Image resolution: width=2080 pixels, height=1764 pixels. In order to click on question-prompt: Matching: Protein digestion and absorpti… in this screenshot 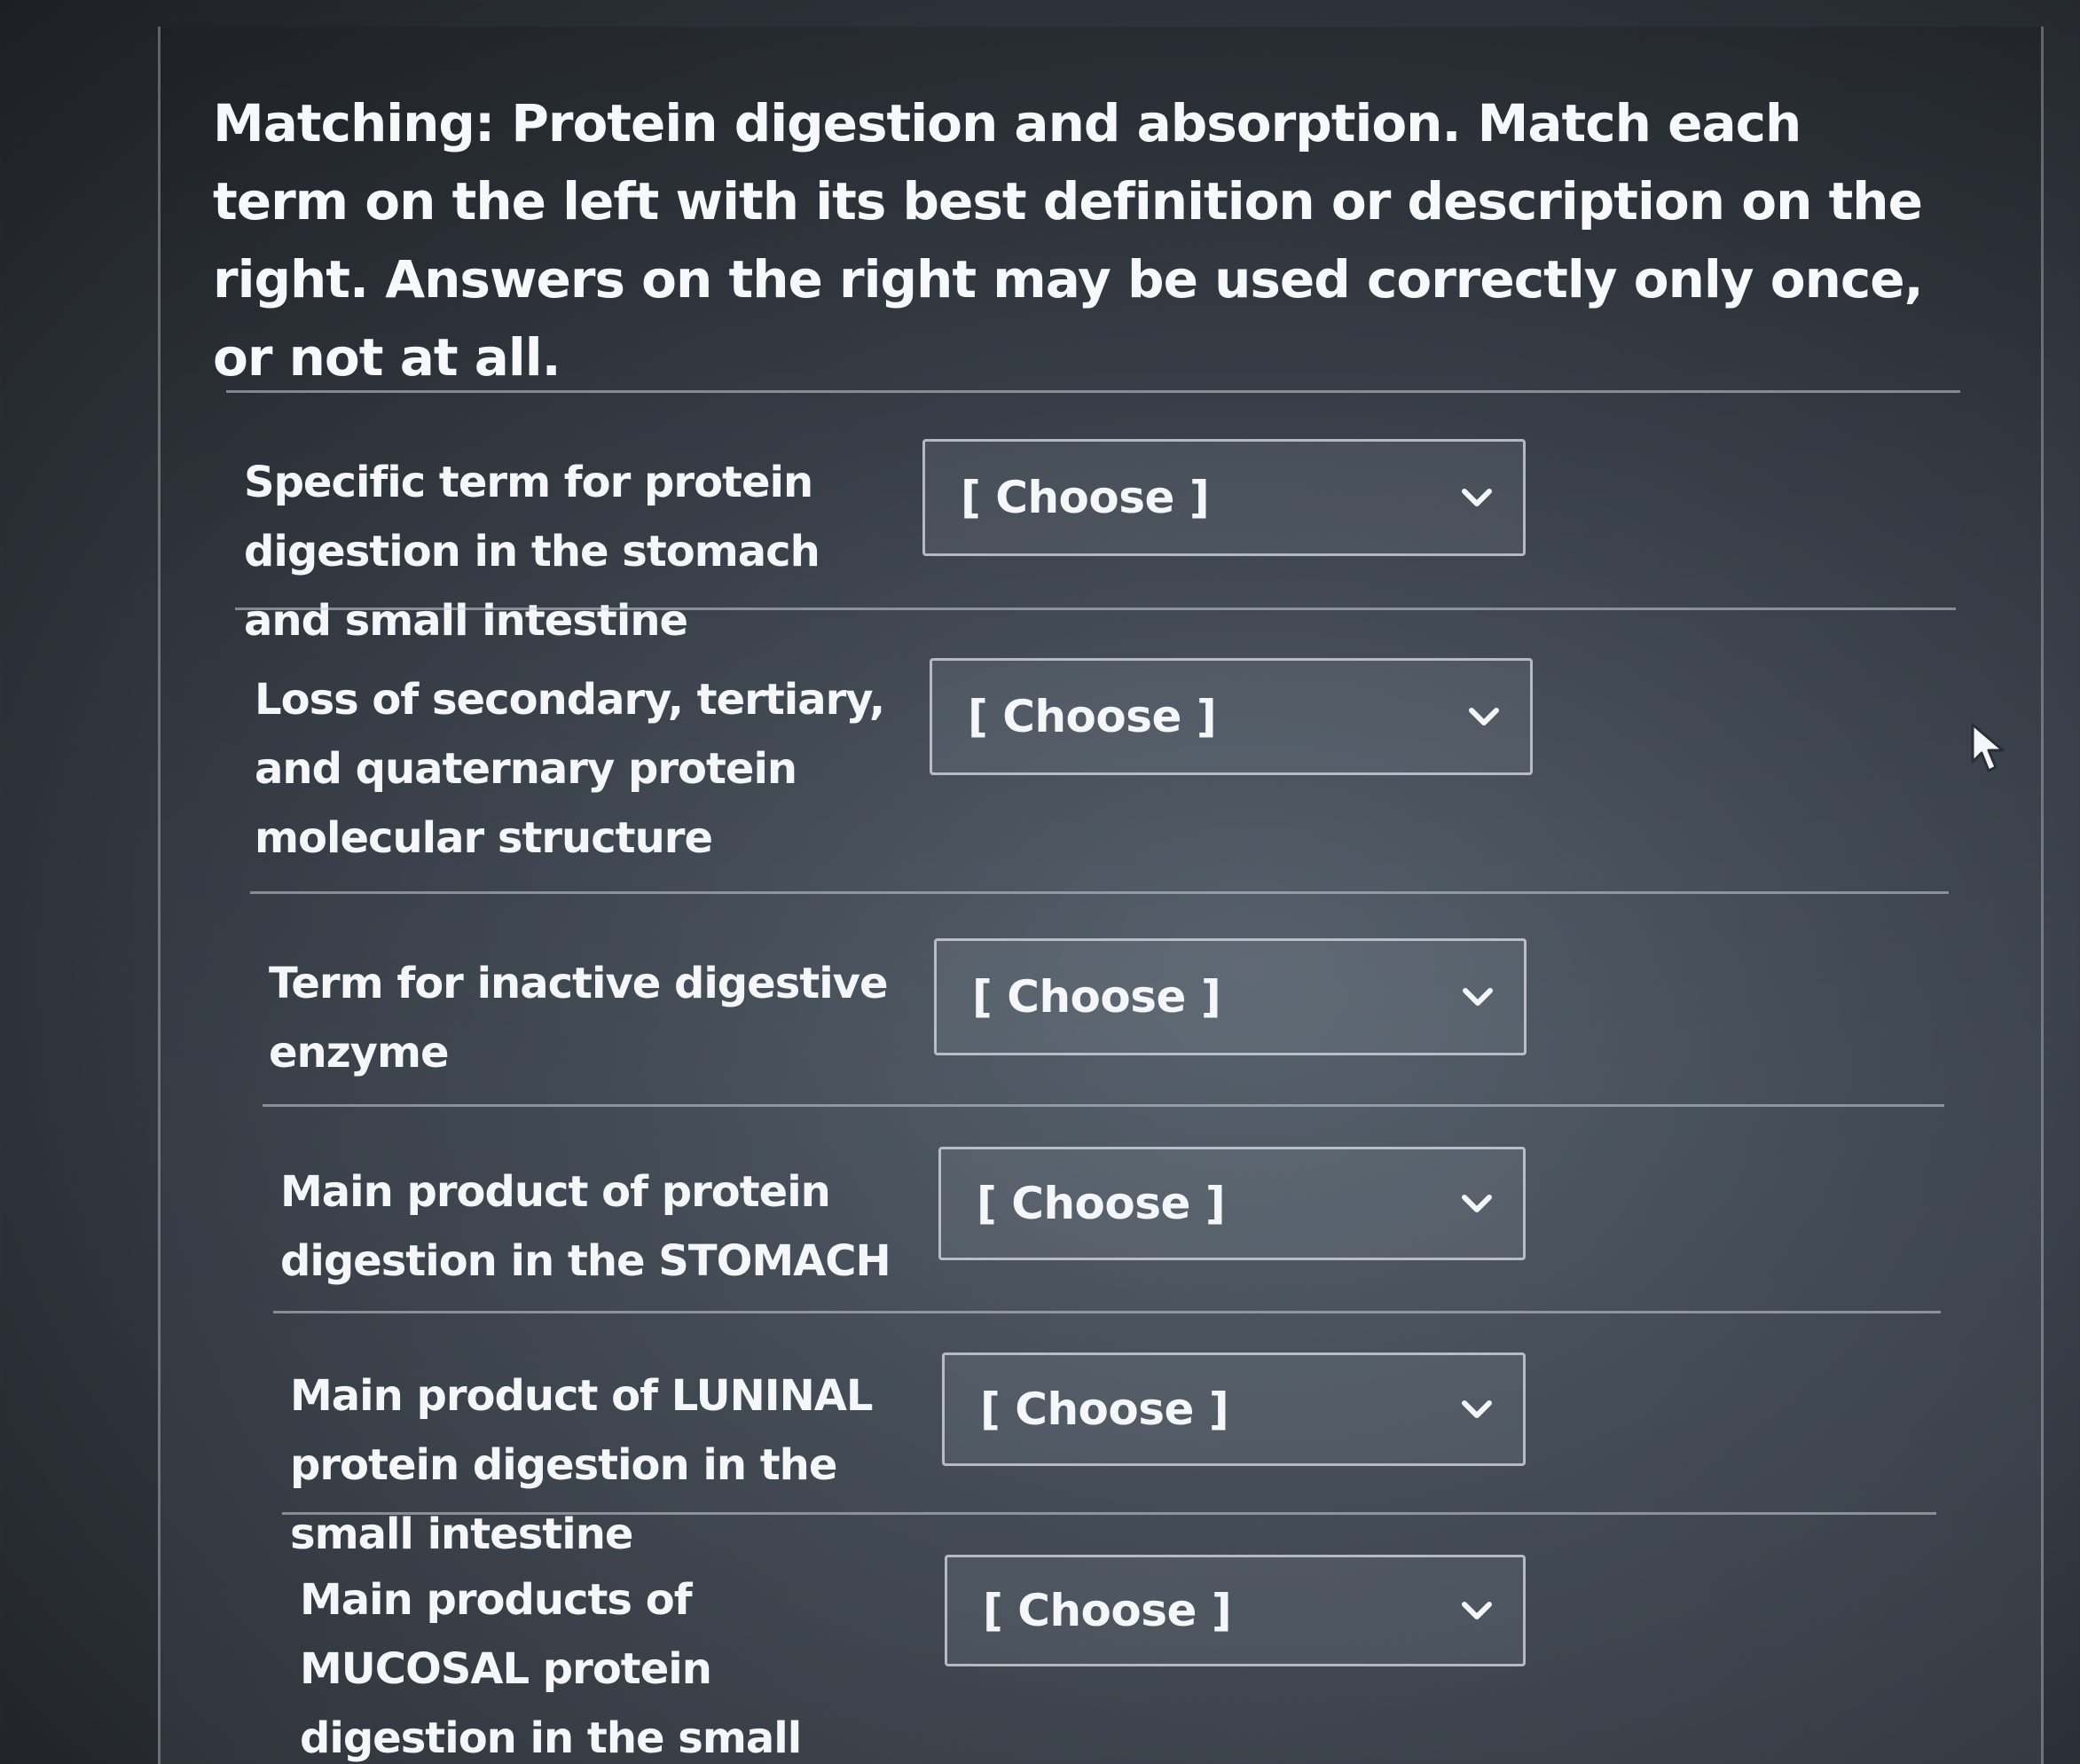, I will do `click(1069, 241)`.